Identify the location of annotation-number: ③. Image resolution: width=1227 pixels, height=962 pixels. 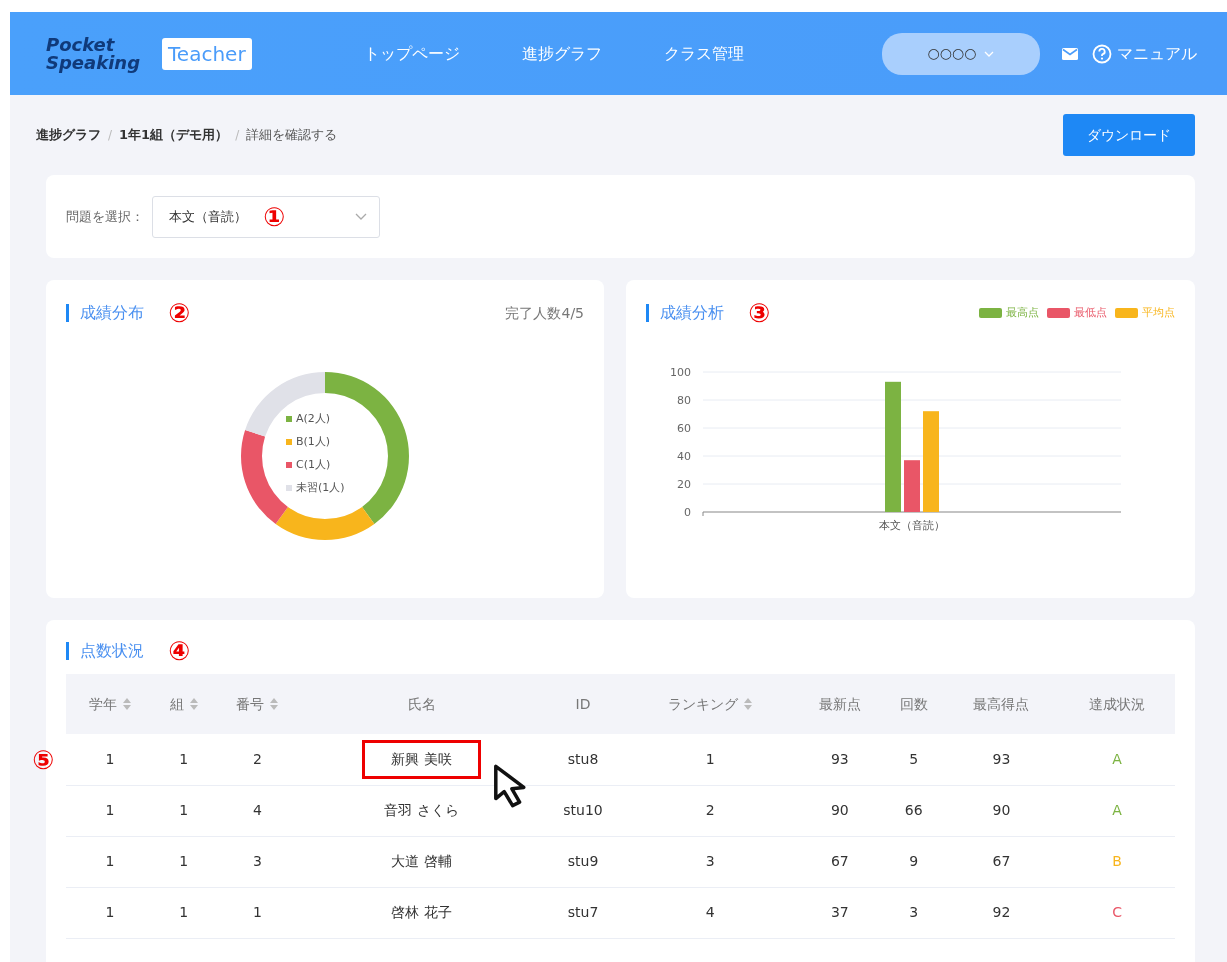
(759, 313).